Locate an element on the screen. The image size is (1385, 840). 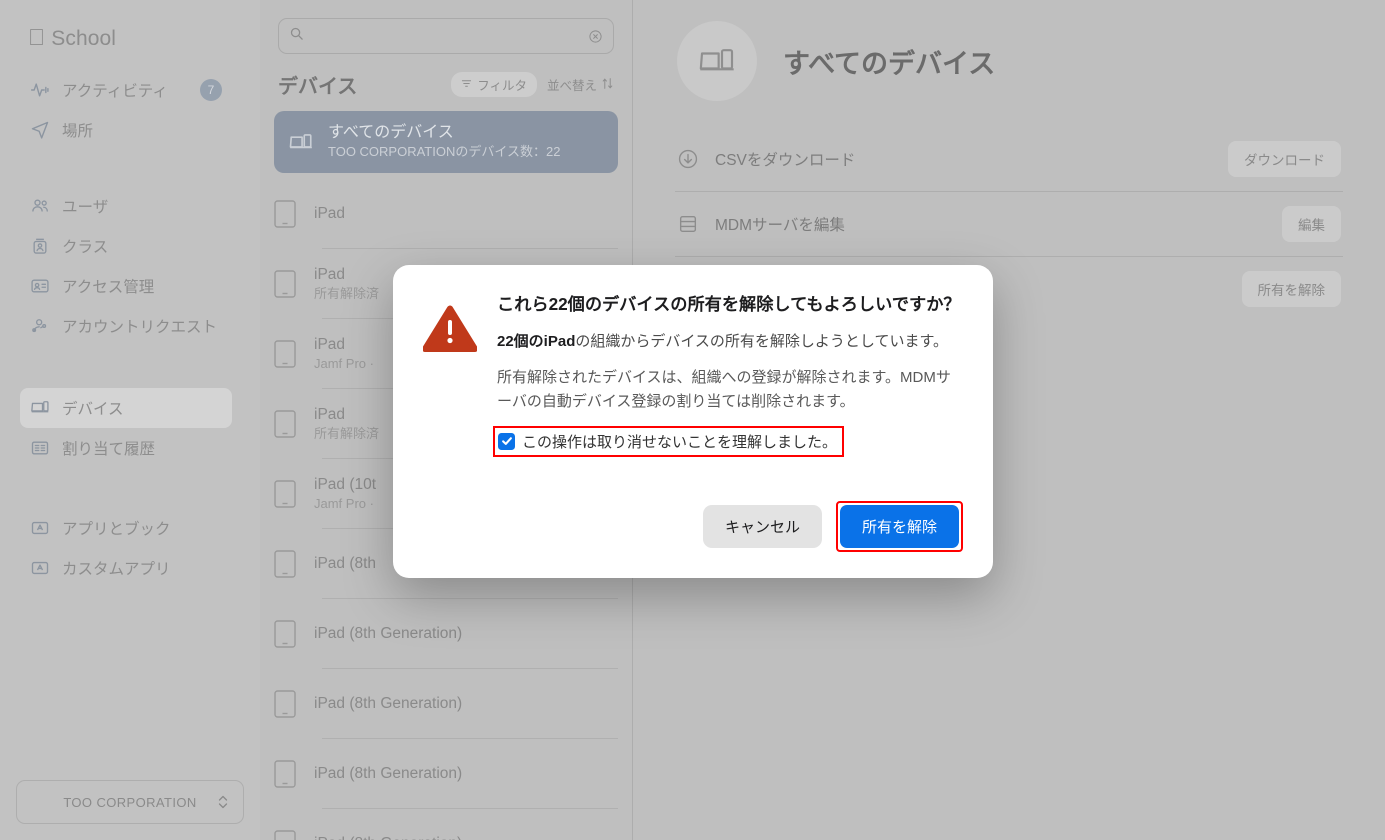
dialog-paragraph-1-rest: の組織からデバイスの所有を解除しようとしています。 is located at coordinates (761, 342).